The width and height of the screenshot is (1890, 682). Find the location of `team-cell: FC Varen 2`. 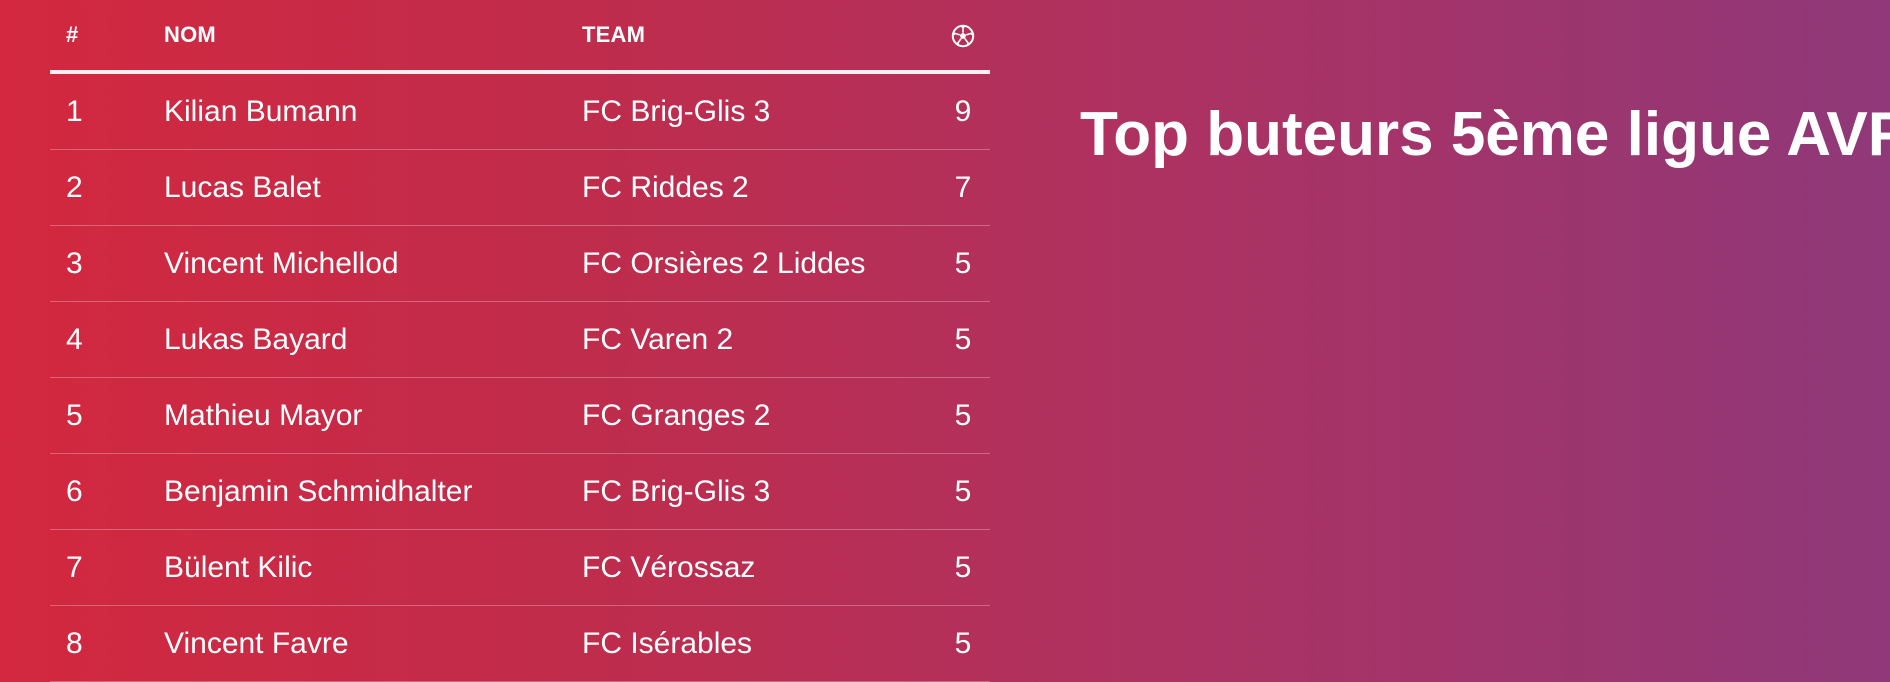

team-cell: FC Varen 2 is located at coordinates (751, 339).